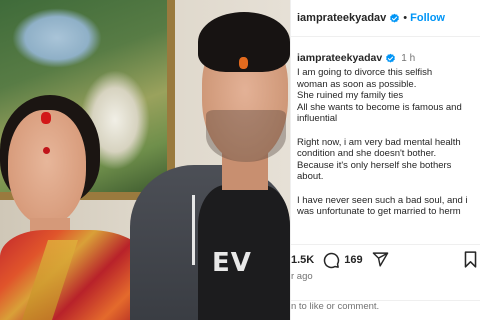  I want to click on tshirt-print: EV, so click(232, 263).